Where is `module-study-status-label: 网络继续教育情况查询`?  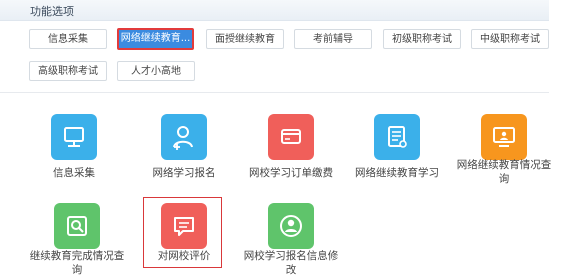
module-study-status-label: 网络继续教育情况查询 is located at coordinates (504, 172).